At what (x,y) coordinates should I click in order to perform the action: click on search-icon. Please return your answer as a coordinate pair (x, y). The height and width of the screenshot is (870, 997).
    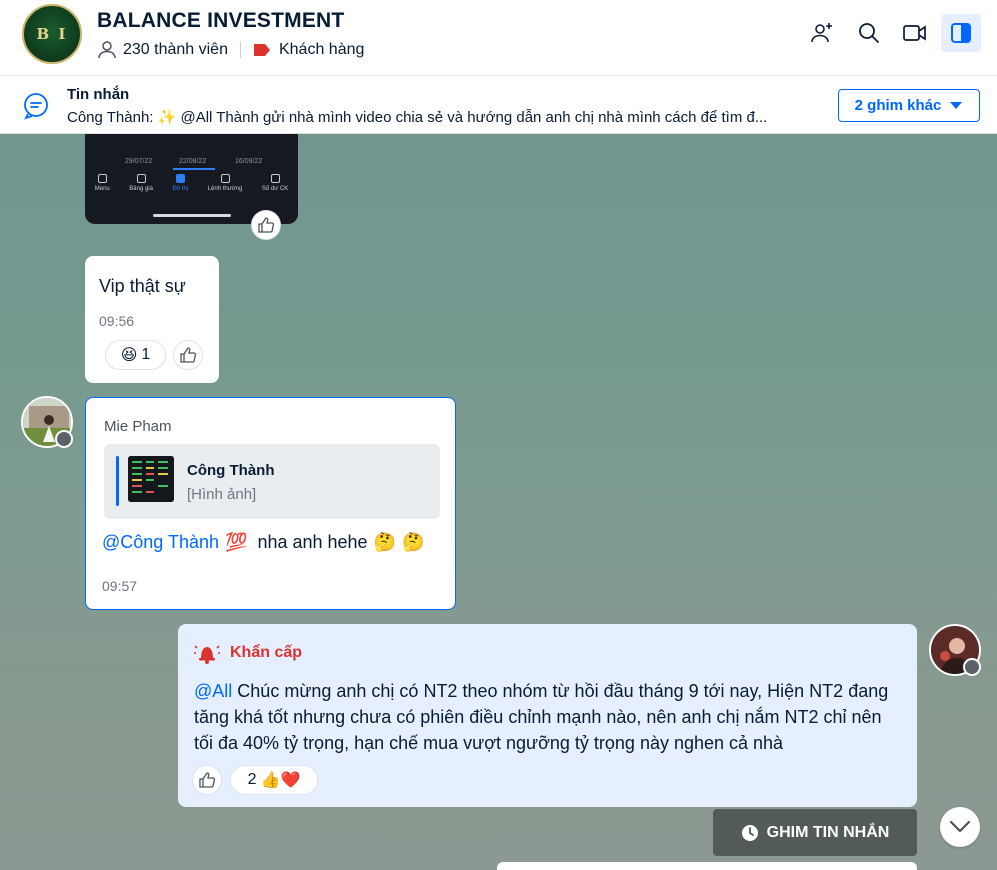
    Looking at the image, I should click on (869, 33).